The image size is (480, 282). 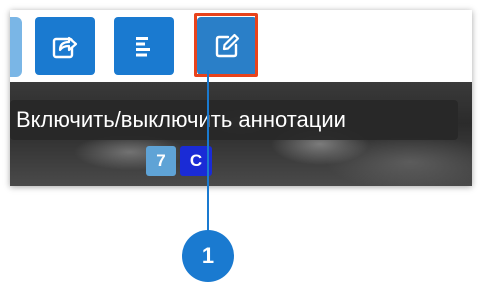 What do you see at coordinates (196, 161) in the screenshot?
I see `badge-letter: C` at bounding box center [196, 161].